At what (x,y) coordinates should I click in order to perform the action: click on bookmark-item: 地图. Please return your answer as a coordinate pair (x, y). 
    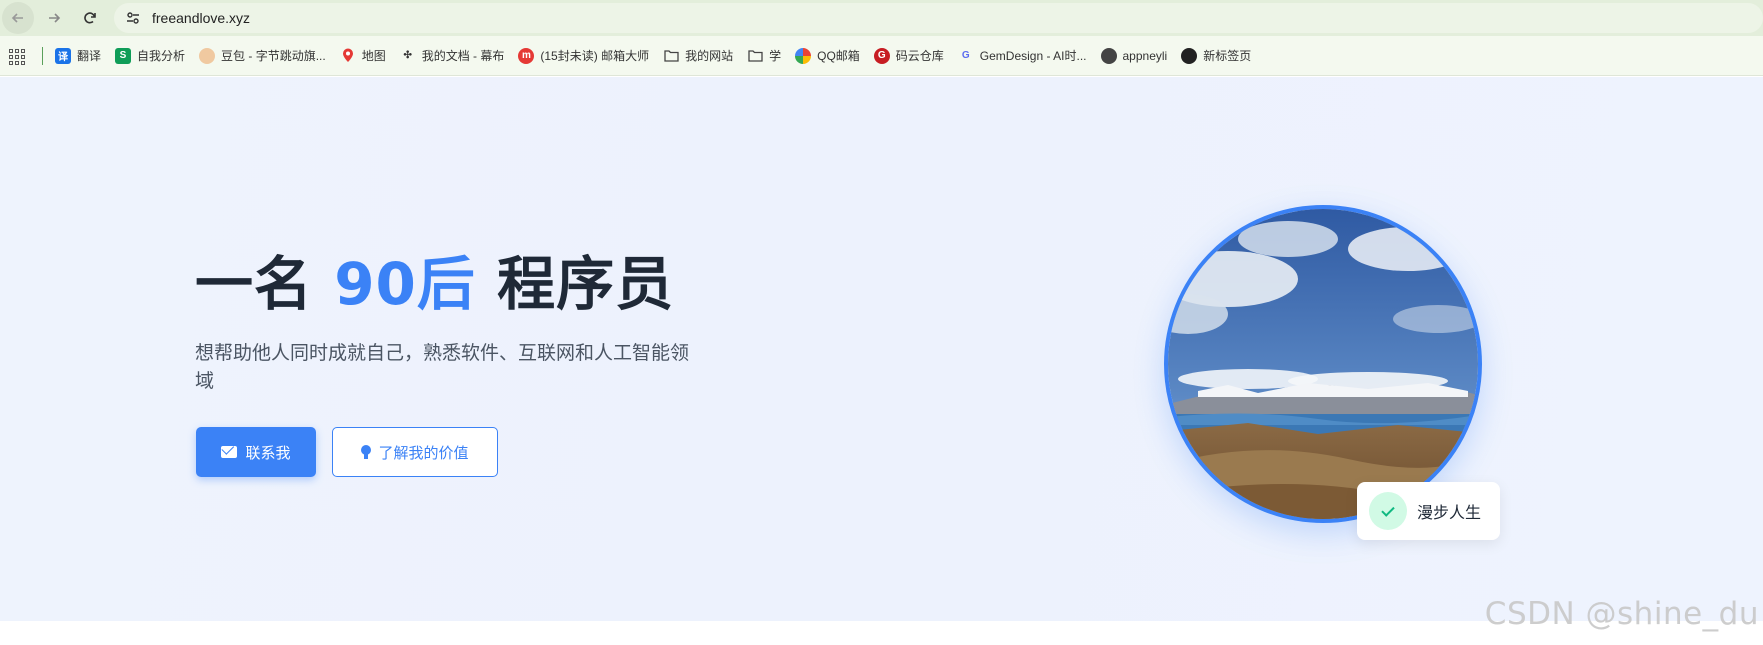
    Looking at the image, I should click on (363, 55).